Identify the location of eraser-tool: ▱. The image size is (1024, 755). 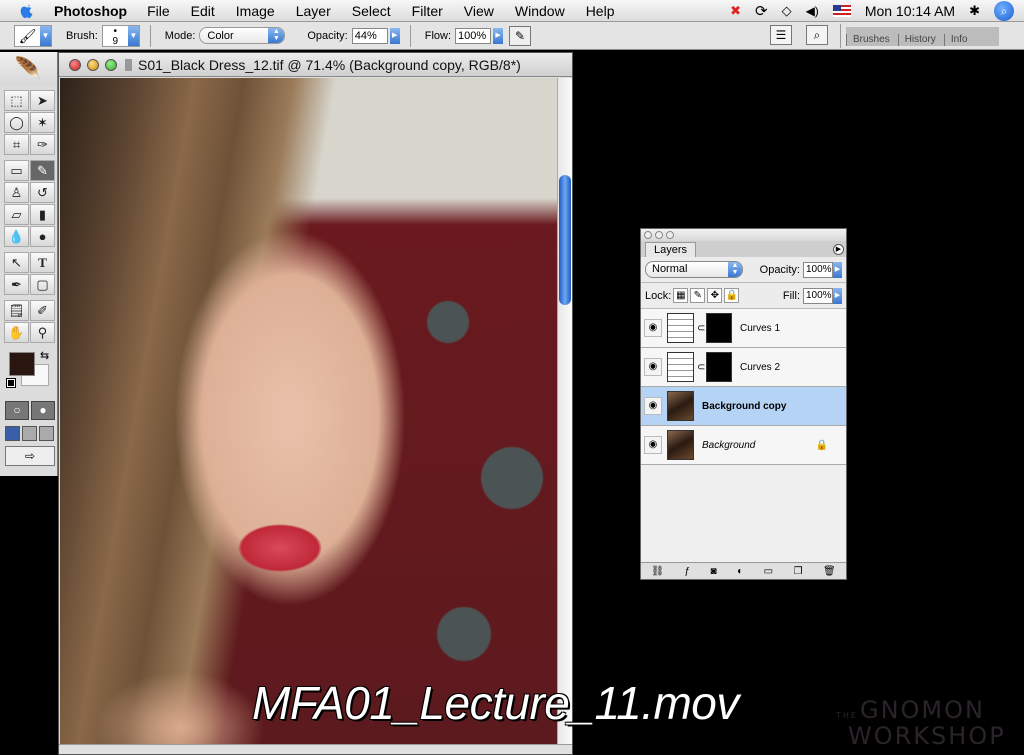
(16, 214).